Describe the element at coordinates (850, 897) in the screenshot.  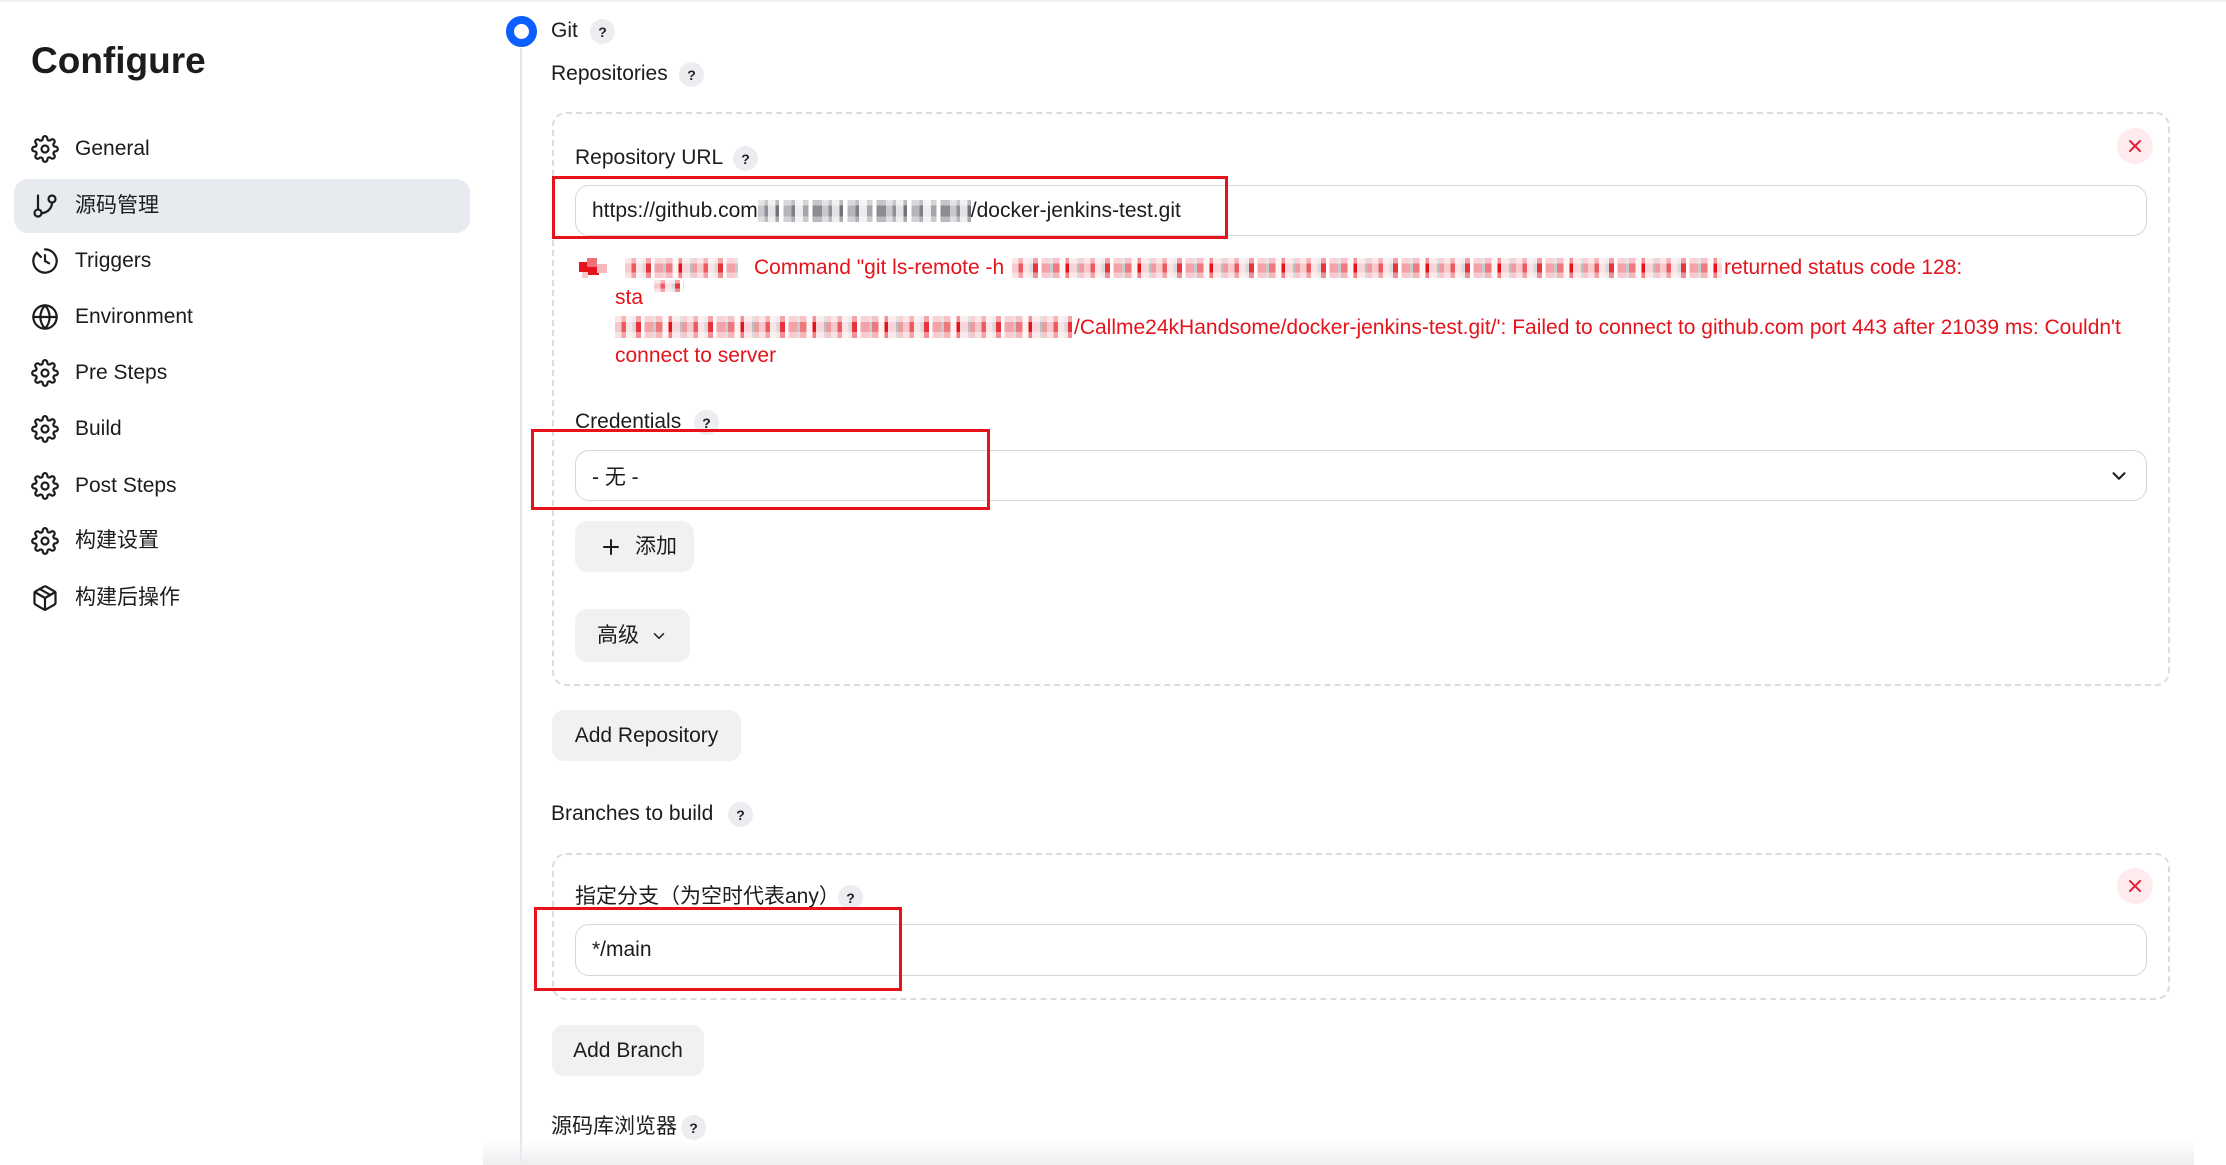
I see `branch-specifier-help-button: ?` at that location.